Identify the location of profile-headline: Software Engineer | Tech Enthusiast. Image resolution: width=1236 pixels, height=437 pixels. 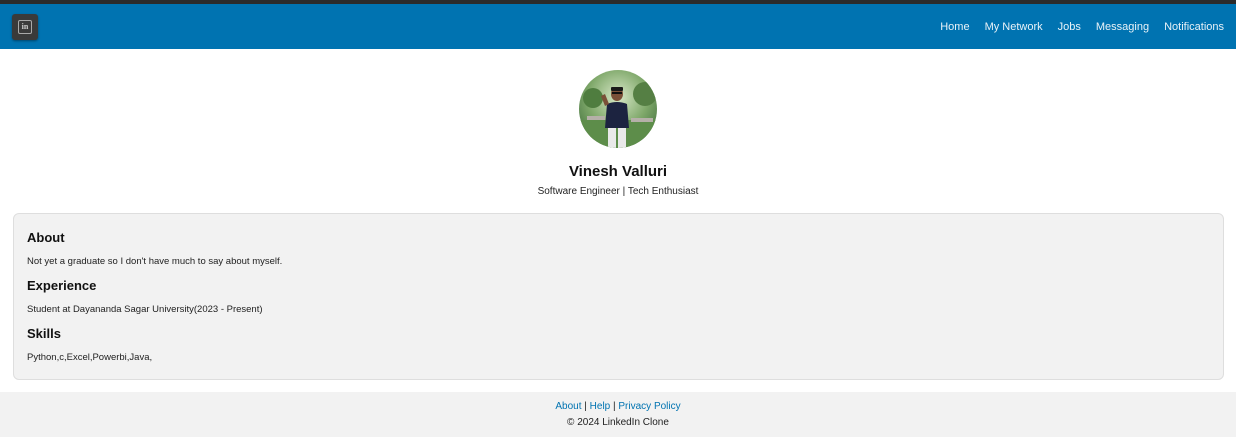
(618, 191).